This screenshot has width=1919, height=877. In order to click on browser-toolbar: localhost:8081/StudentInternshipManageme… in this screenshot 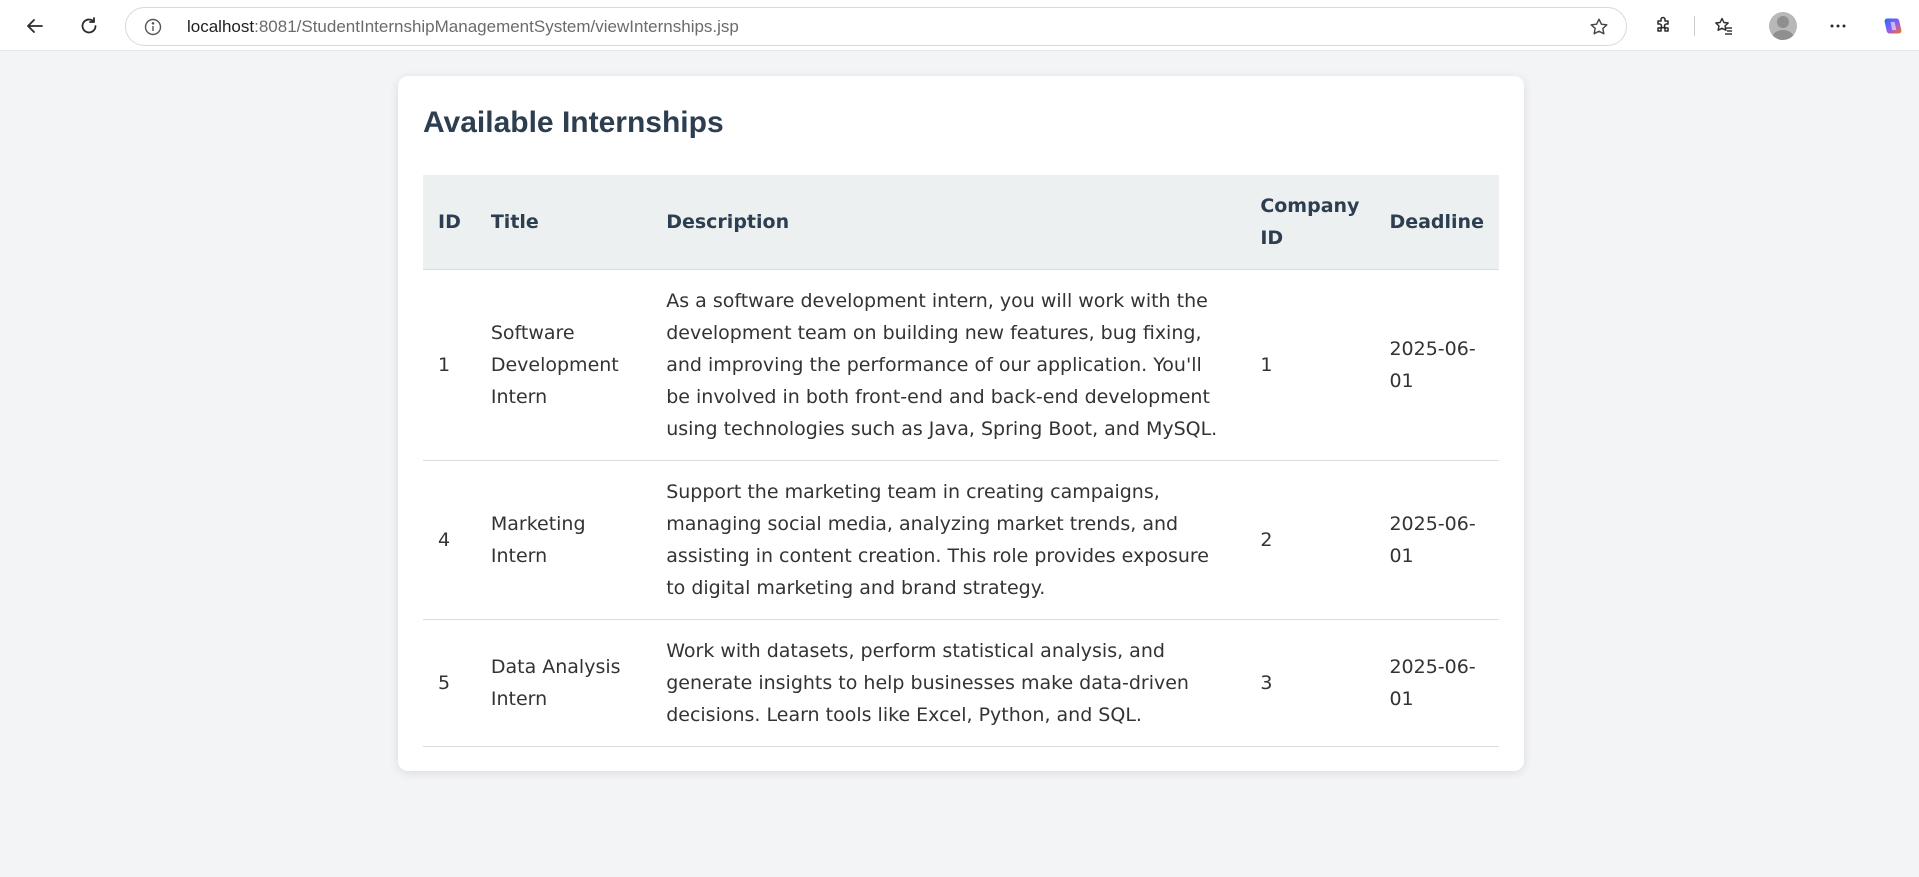, I will do `click(959, 25)`.